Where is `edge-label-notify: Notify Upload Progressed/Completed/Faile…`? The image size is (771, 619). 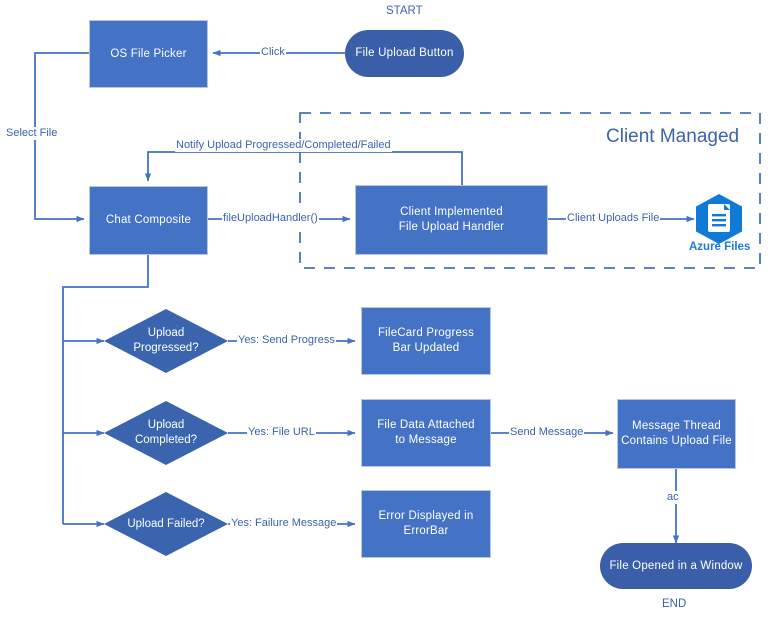 edge-label-notify: Notify Upload Progressed/Completed/Faile… is located at coordinates (283, 145).